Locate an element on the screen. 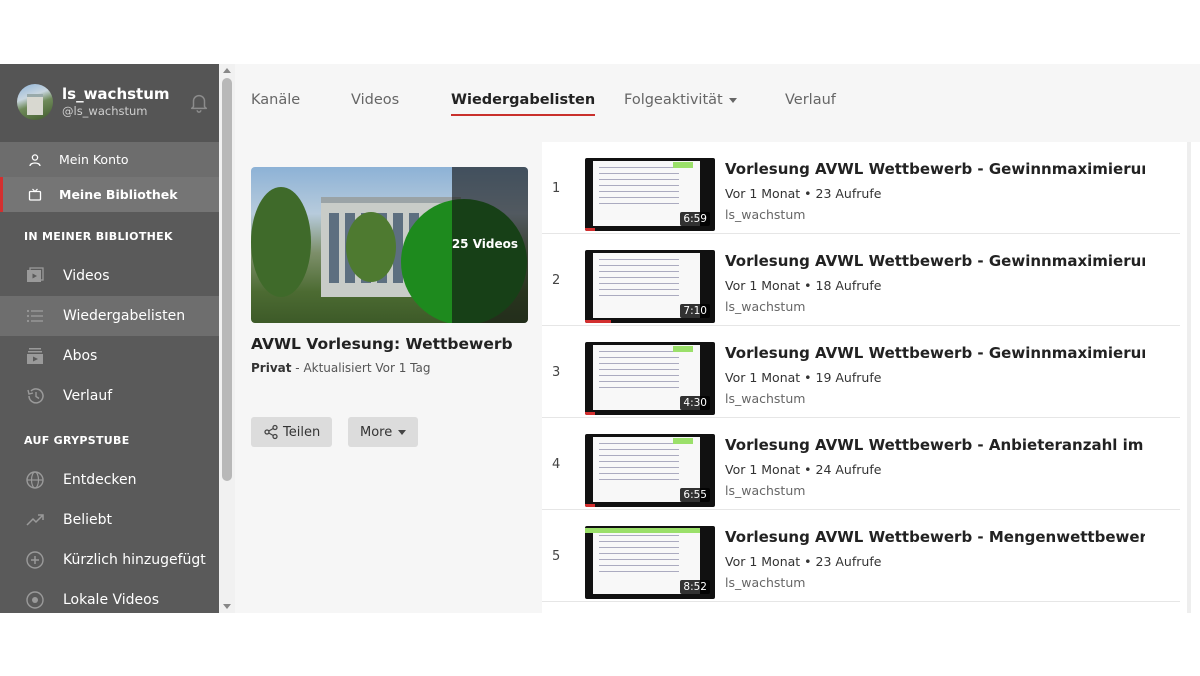 The image size is (1200, 676). video-meta: Vor 1 Monat • 24 Aufrufe is located at coordinates (803, 469).